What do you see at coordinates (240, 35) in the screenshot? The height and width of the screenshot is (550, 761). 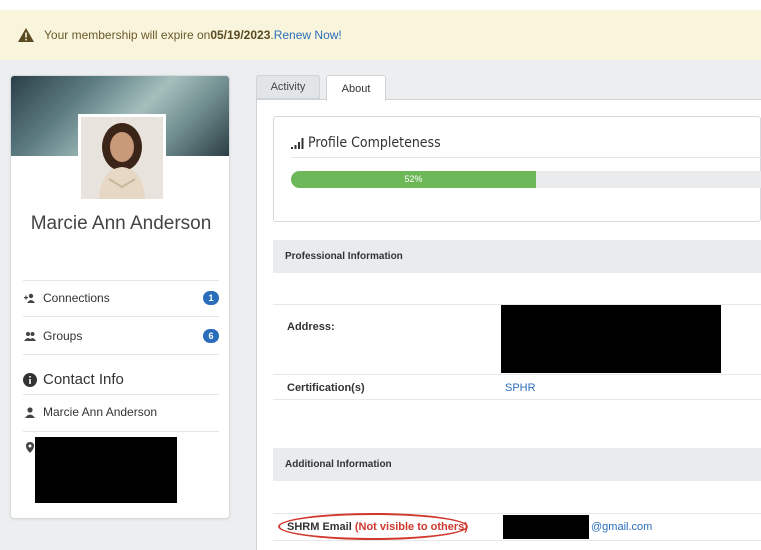 I see `expiry-date: 05/19/2023` at bounding box center [240, 35].